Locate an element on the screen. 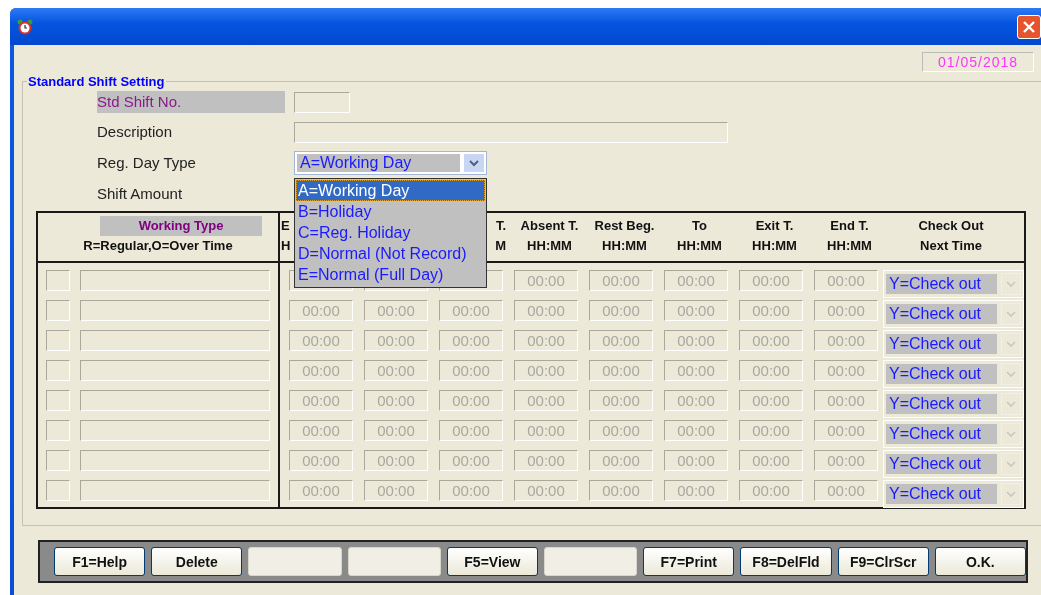  field-label: Shift Amount is located at coordinates (140, 194).